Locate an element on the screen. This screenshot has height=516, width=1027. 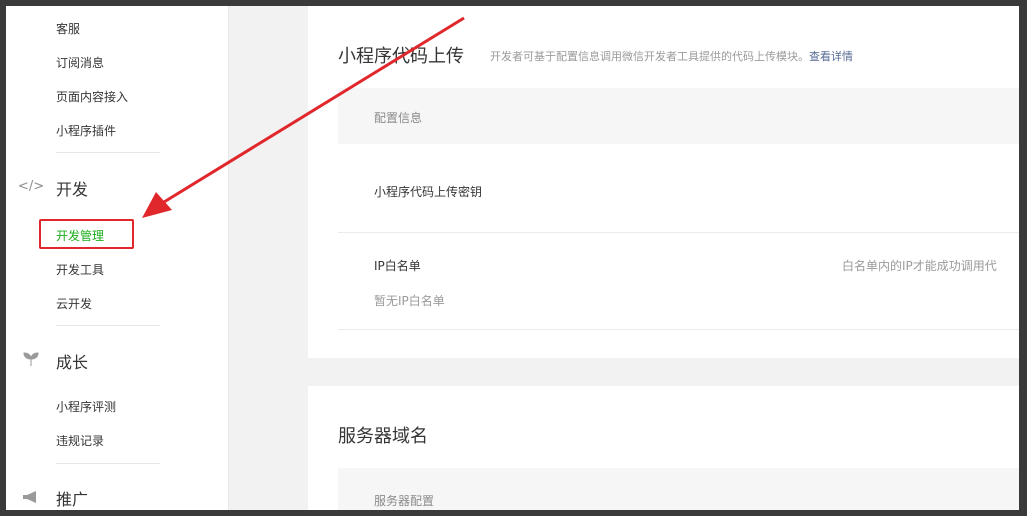
config-section-label: 配置信息 is located at coordinates (398, 118).